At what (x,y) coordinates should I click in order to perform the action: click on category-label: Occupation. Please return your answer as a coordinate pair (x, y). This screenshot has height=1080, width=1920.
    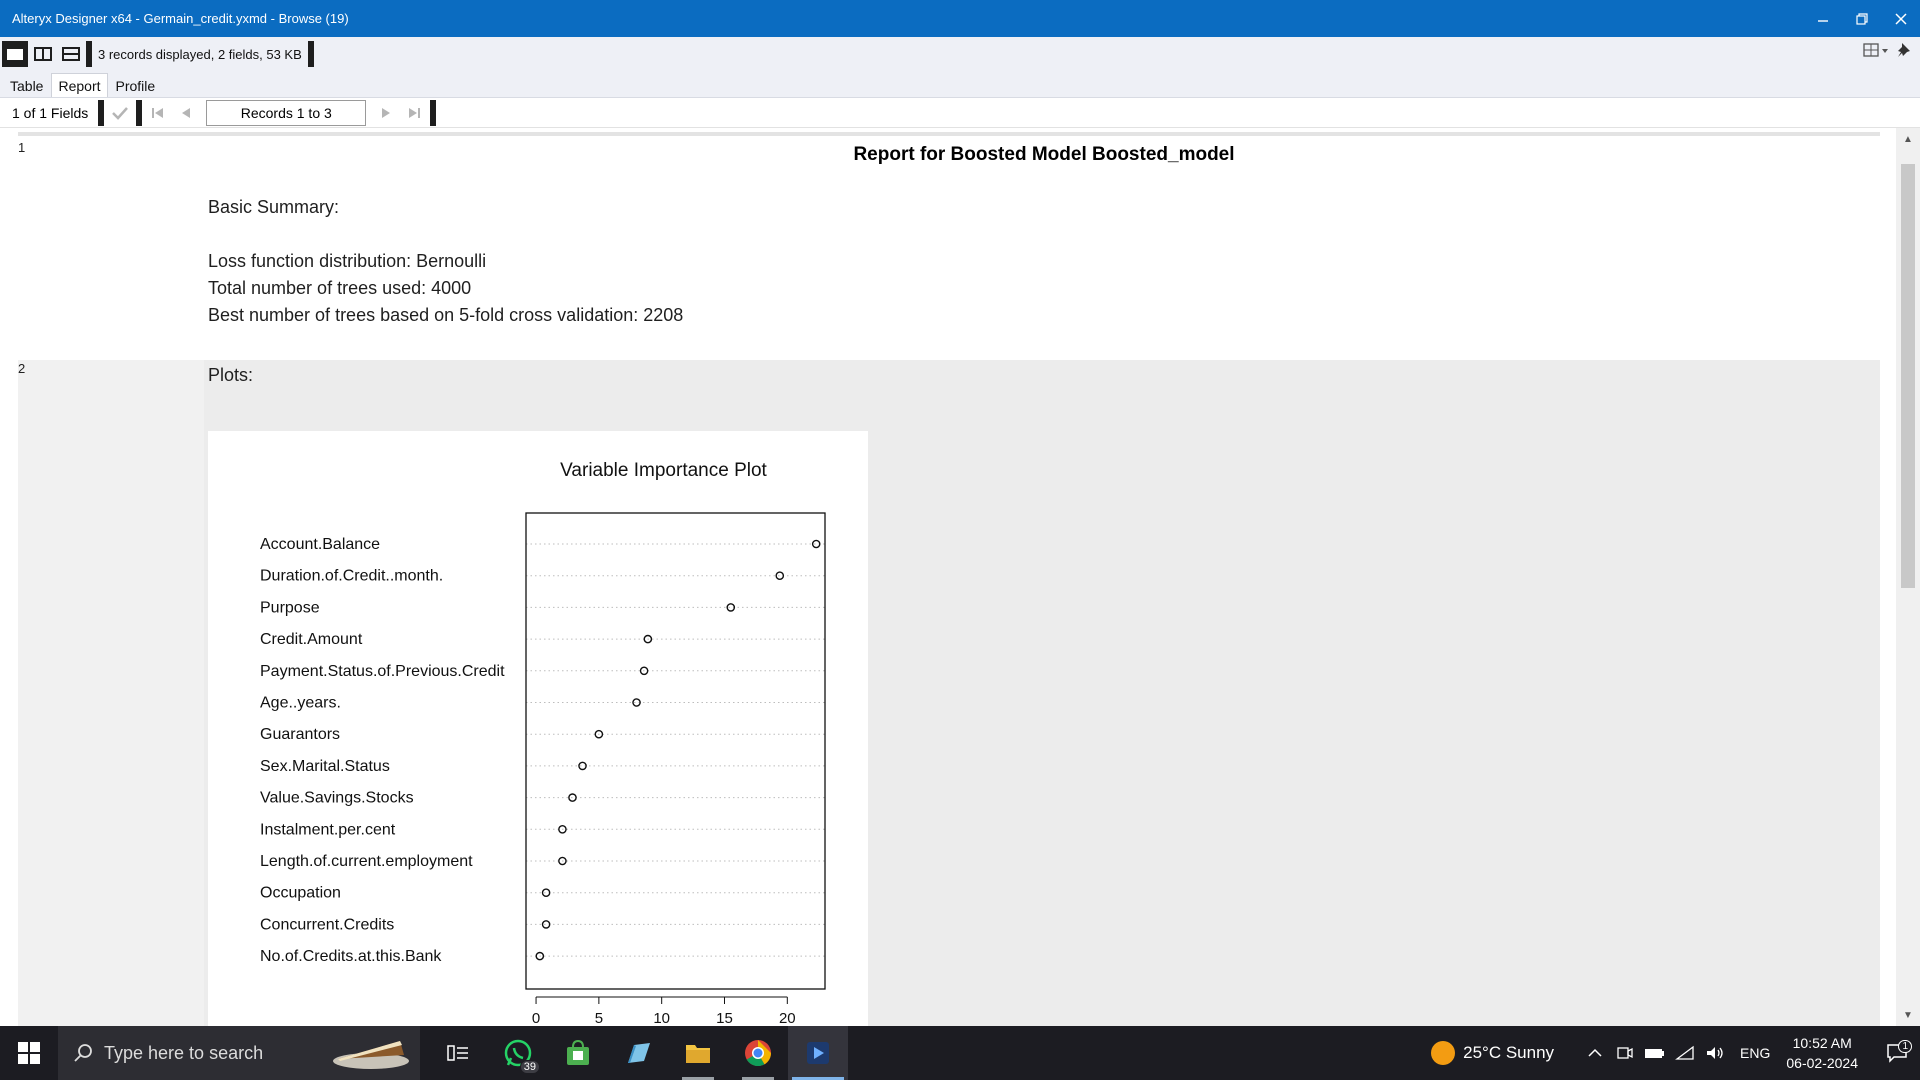
    Looking at the image, I should click on (300, 893).